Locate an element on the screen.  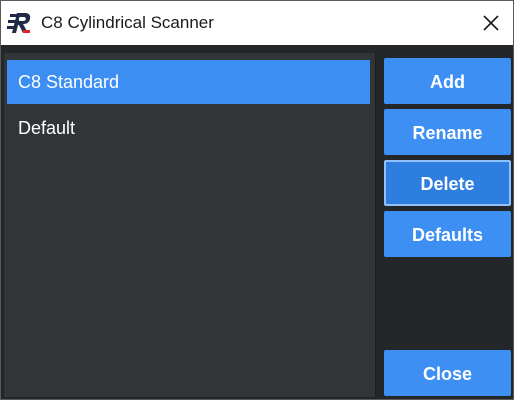
r-logo-icon is located at coordinates (20, 23).